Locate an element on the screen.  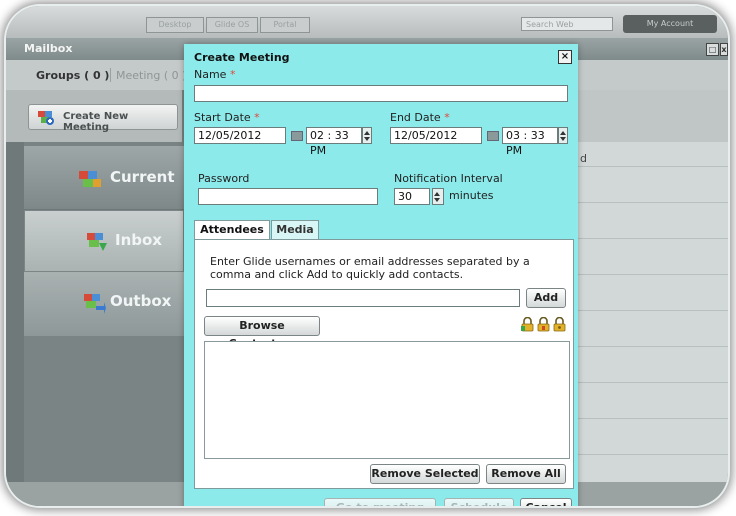
tab-separator is located at coordinates (110, 75).